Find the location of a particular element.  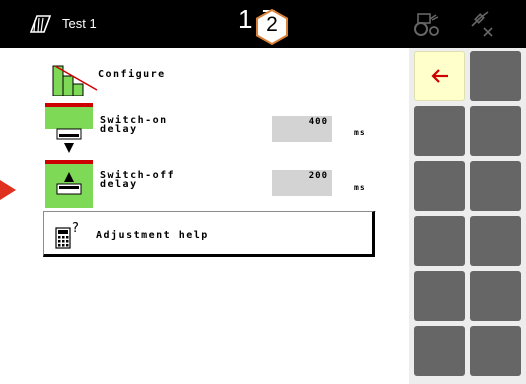

switch-off-value-field: 200 is located at coordinates (302, 183).